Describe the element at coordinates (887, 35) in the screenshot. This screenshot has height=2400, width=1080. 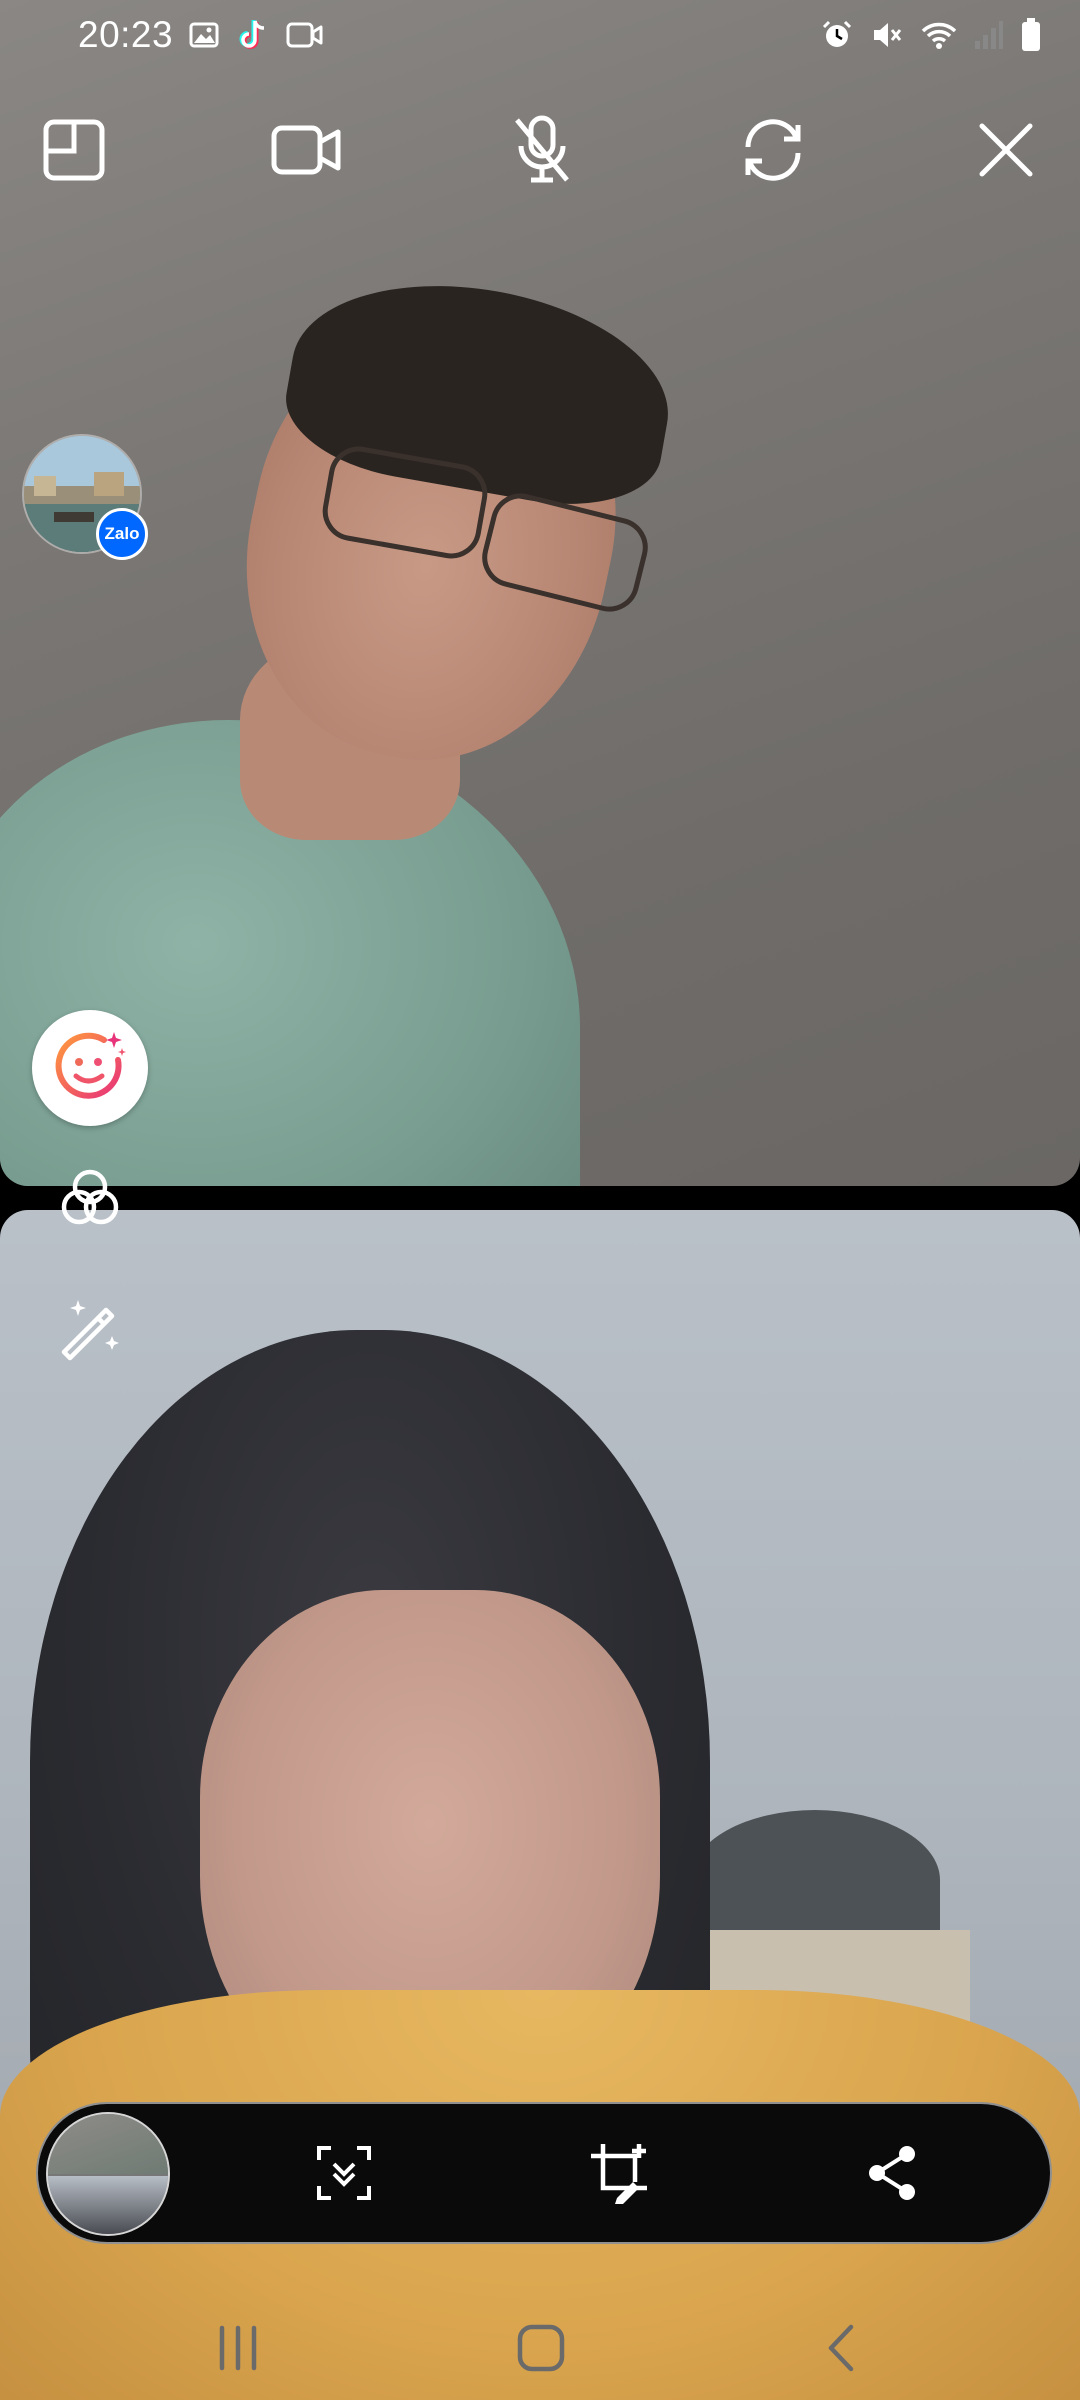
I see `mute-icon` at that location.